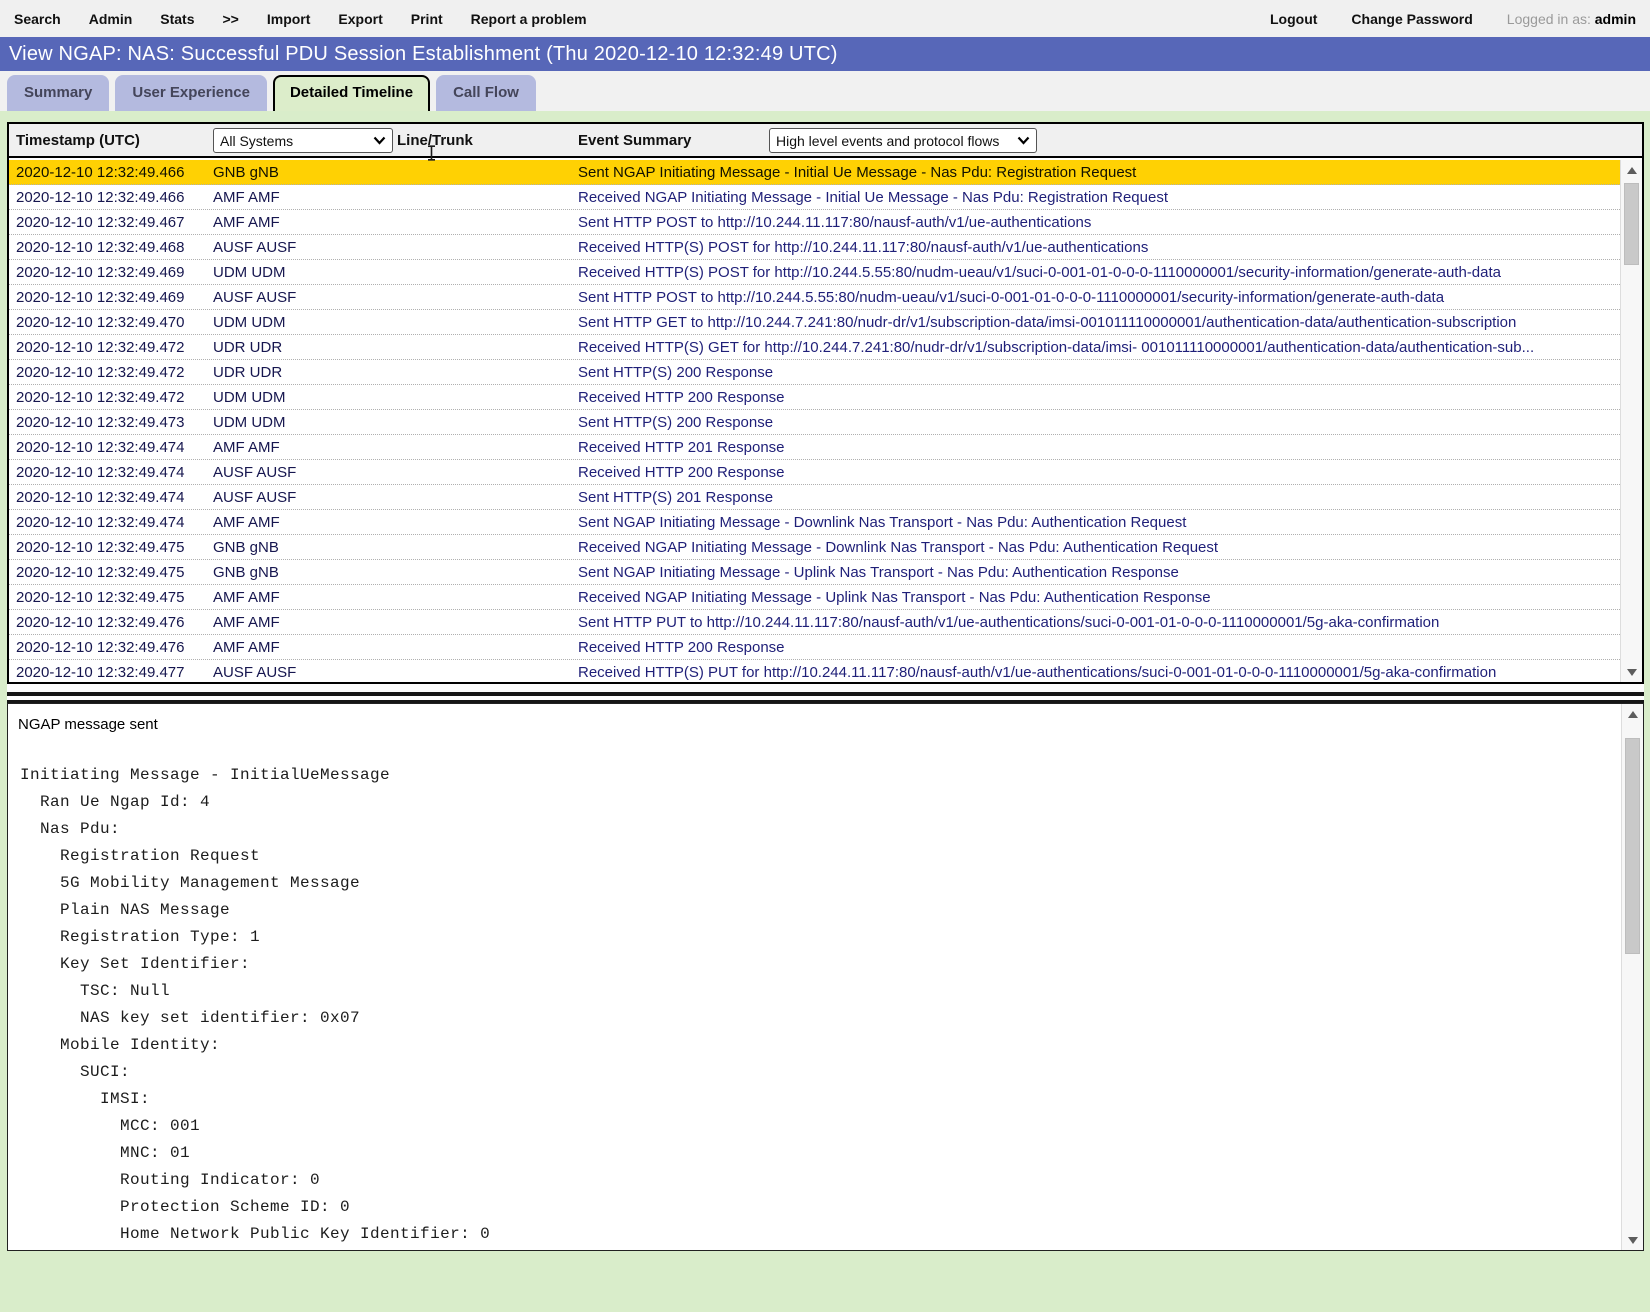  I want to click on cell-system: UDR UDR, so click(248, 372).